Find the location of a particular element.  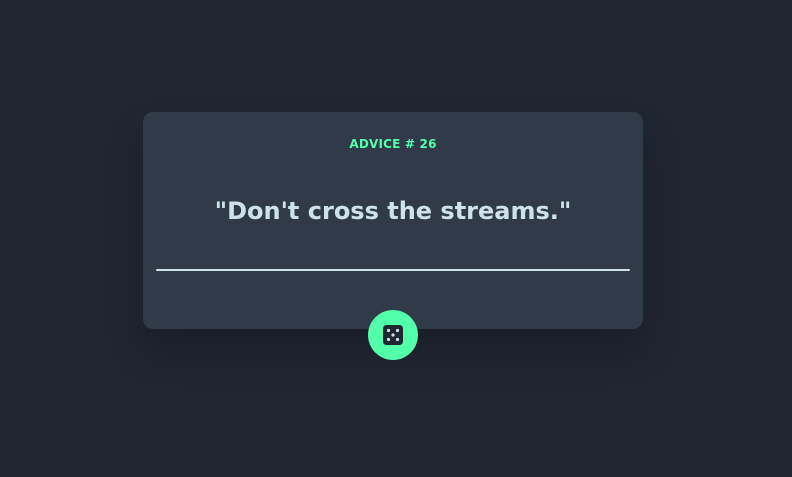

advice-quote: "Don't cross the streams." is located at coordinates (393, 211).